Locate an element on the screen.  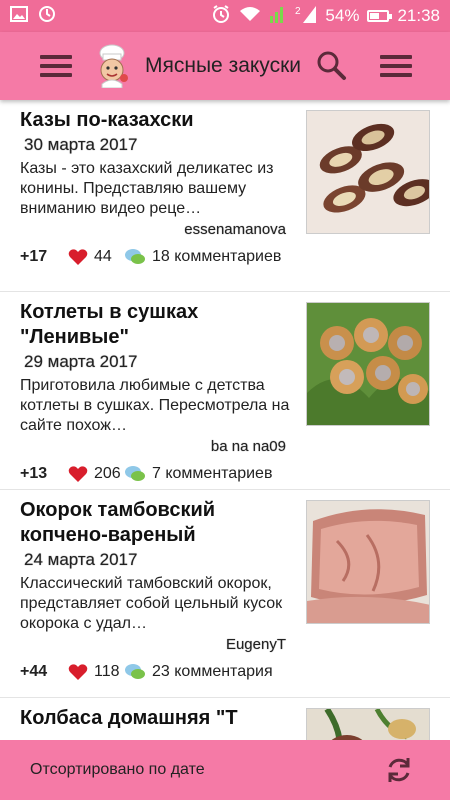
comments-count: 18 комментариев is located at coordinates (202, 257).